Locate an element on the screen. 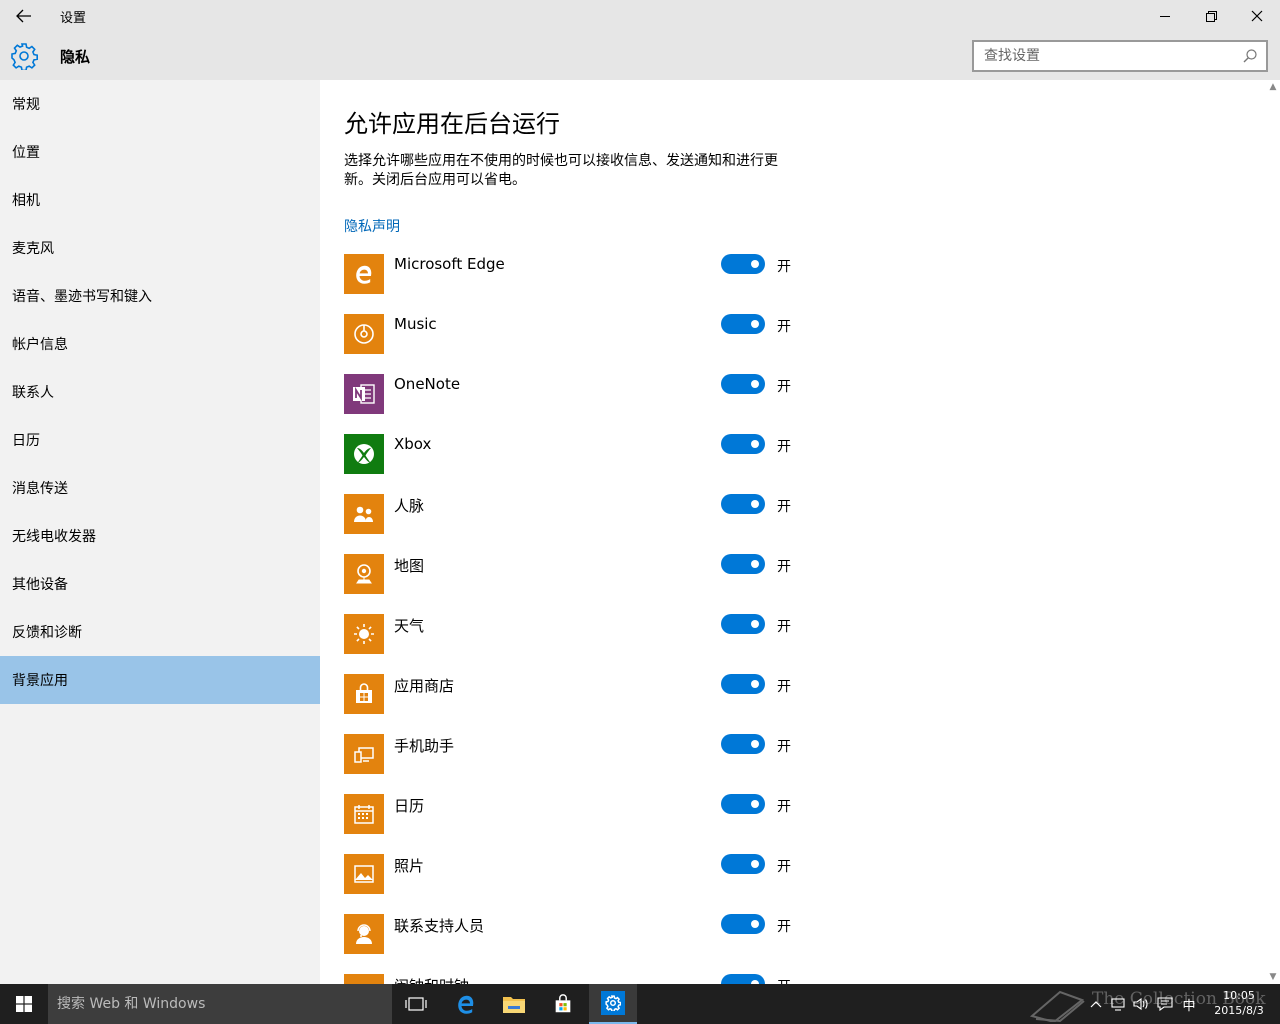  app-row-photos: 照片 开 is located at coordinates (594, 884).